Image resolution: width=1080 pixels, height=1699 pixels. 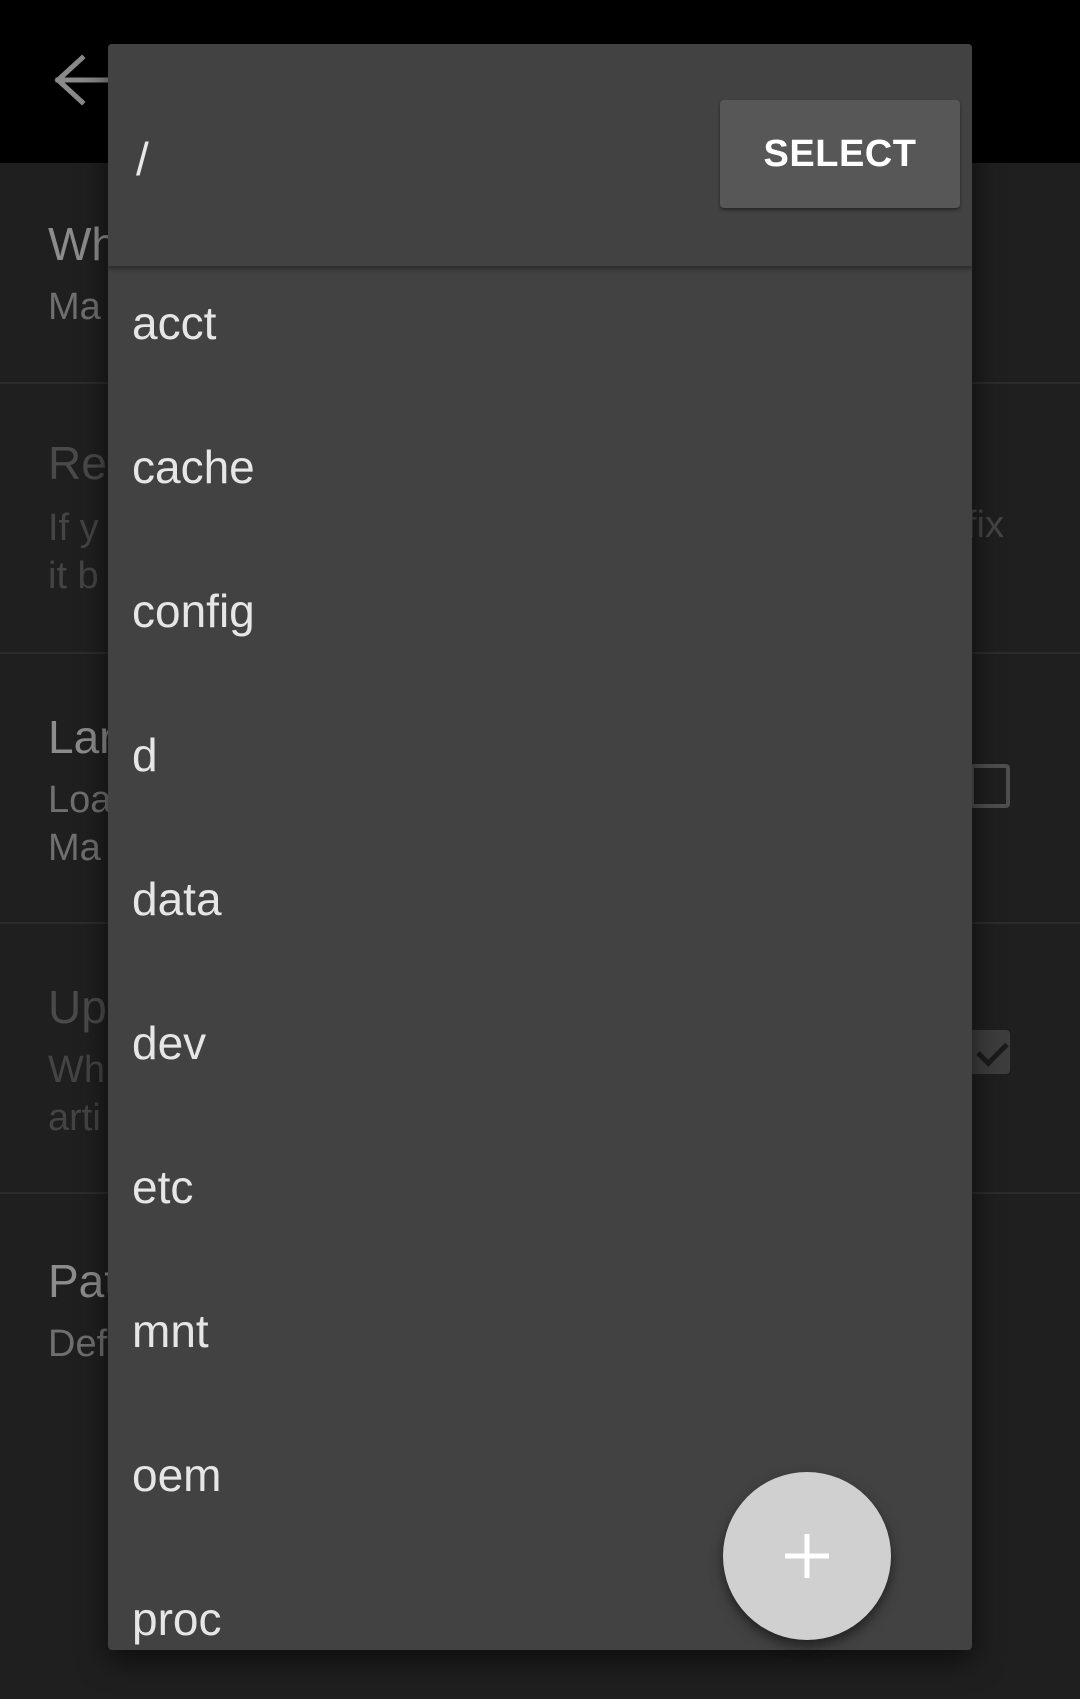 I want to click on pref-summary: arti, so click(x=74, y=1118).